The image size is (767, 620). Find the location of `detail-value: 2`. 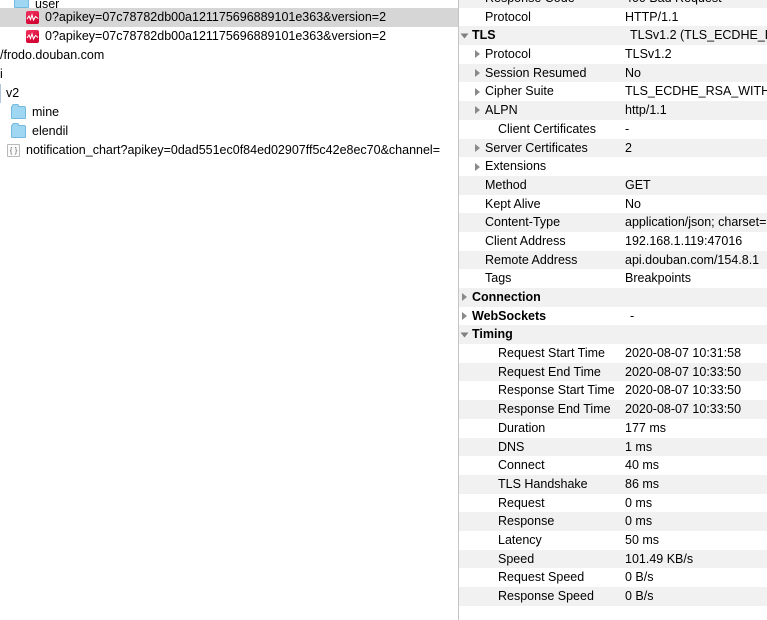

detail-value: 2 is located at coordinates (628, 147).